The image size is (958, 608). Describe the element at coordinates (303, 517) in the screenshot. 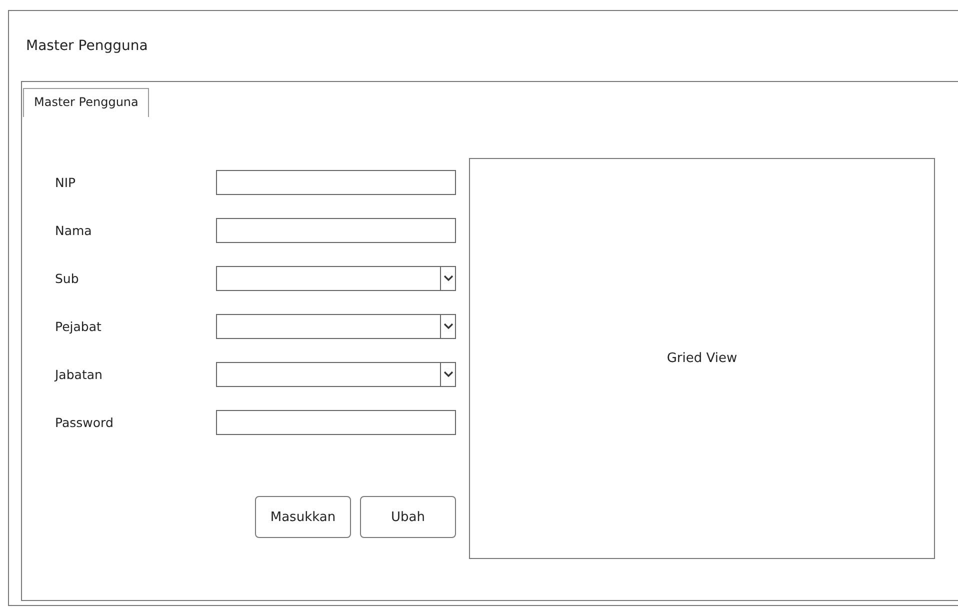

I see `button: Masukkan` at that location.